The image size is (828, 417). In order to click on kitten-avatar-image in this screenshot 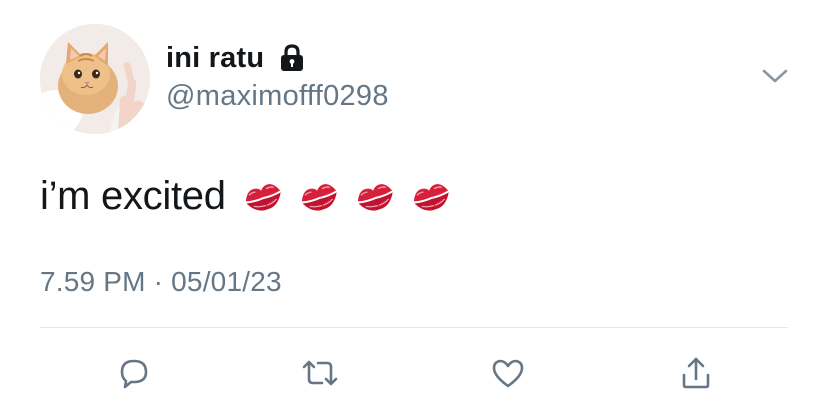, I will do `click(95, 79)`.